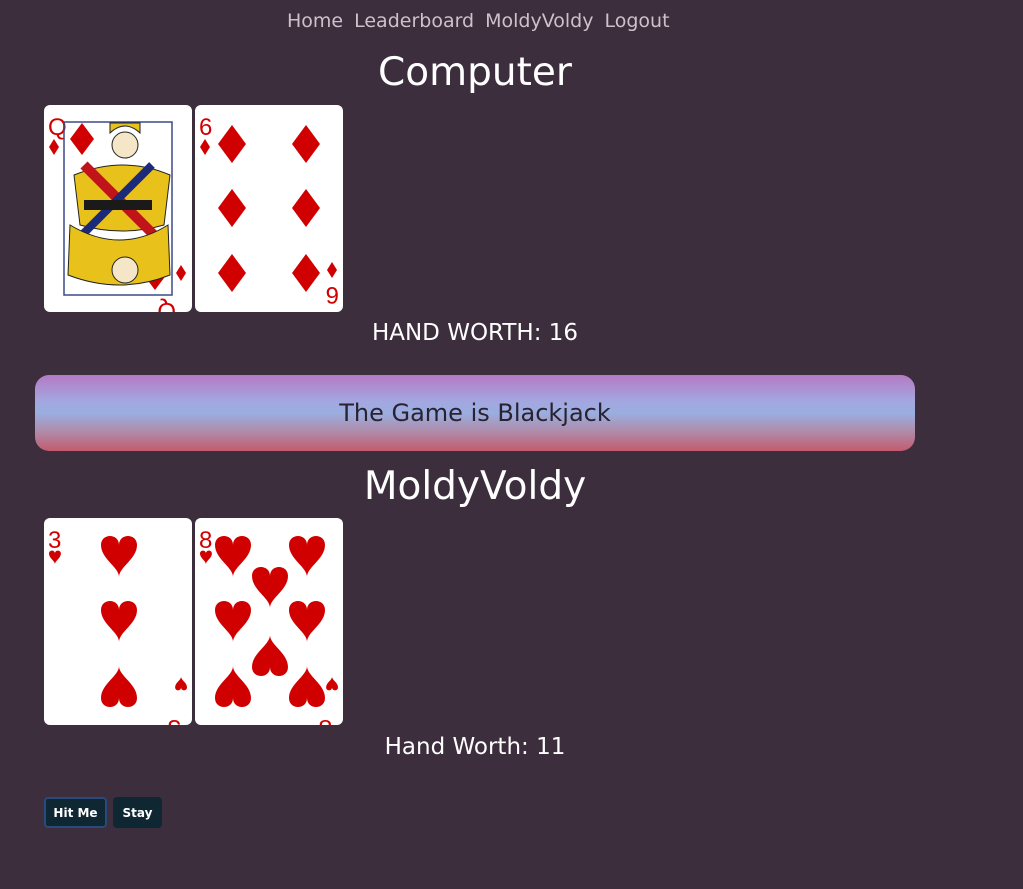 Image resolution: width=1023 pixels, height=889 pixels. I want to click on top-nav: Home Leaderboard MoldyVoldy Logout, so click(478, 21).